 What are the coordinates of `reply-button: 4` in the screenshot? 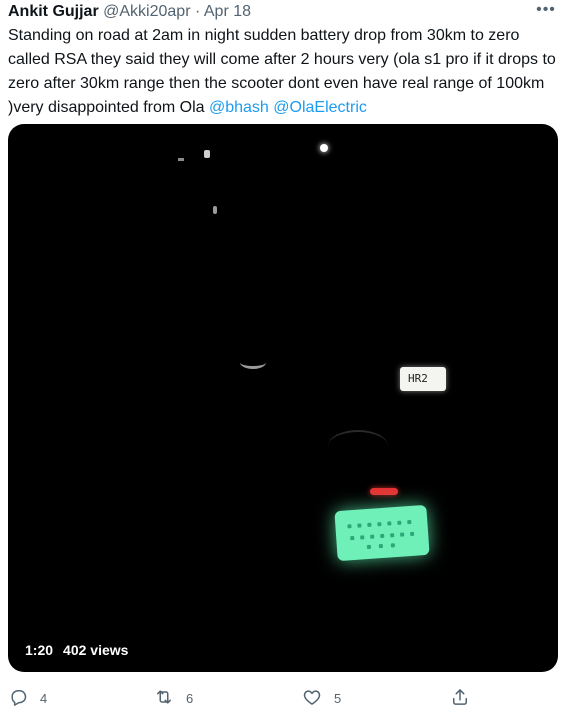 It's located at (27, 698).